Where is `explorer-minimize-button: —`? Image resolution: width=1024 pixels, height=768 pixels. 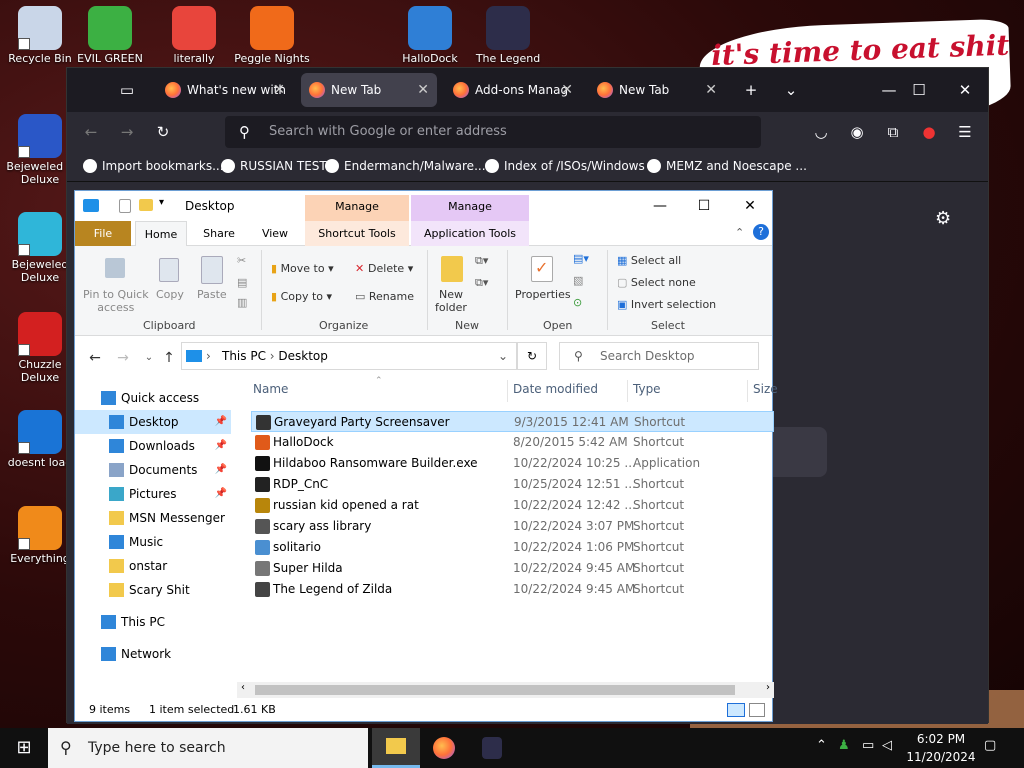
explorer-minimize-button: — is located at coordinates (660, 206).